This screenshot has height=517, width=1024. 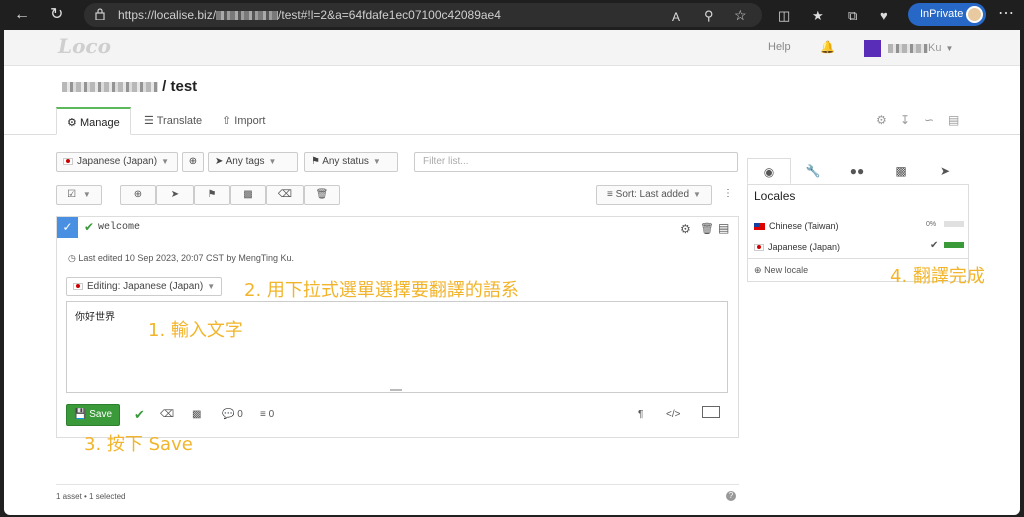 What do you see at coordinates (654, 195) in the screenshot?
I see `sort-dropdown: ≡ Sort: Last added ▼` at bounding box center [654, 195].